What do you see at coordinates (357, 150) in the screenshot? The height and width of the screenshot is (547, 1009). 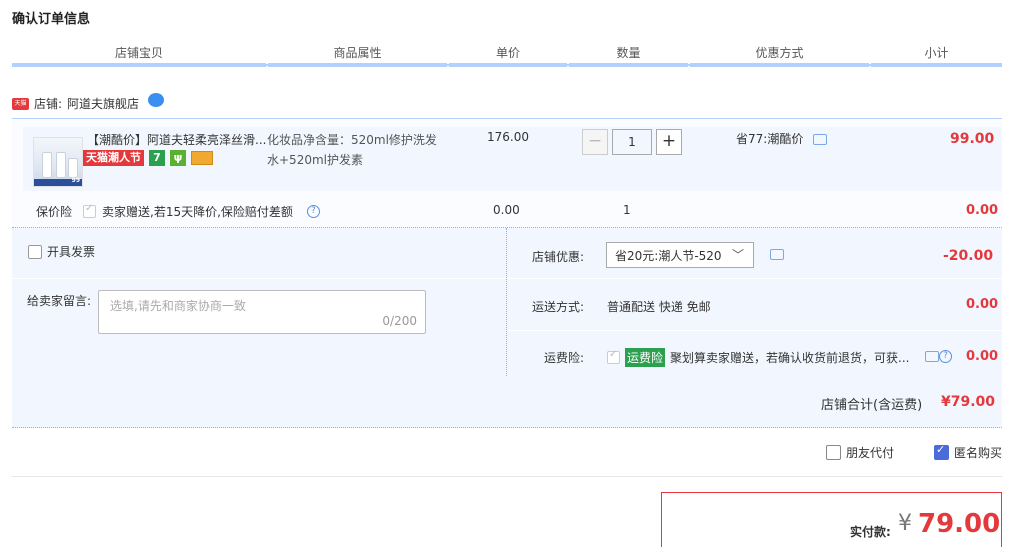 I see `product-attributes: 化妆品净含量：520ml修护洗发 水+520ml护发素` at bounding box center [357, 150].